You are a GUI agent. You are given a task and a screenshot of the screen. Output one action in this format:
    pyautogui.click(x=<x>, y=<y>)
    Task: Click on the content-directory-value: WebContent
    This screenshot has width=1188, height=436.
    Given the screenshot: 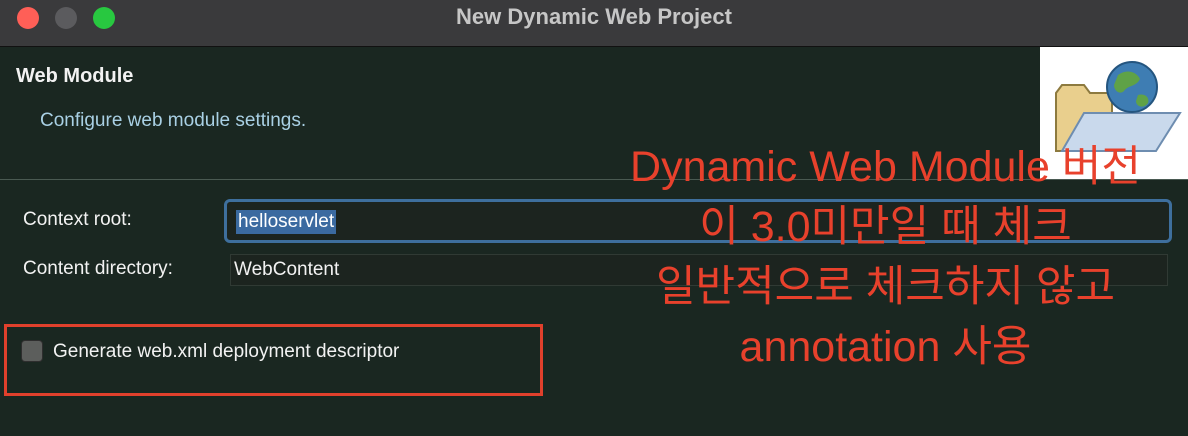 What is the action you would take?
    pyautogui.click(x=287, y=269)
    